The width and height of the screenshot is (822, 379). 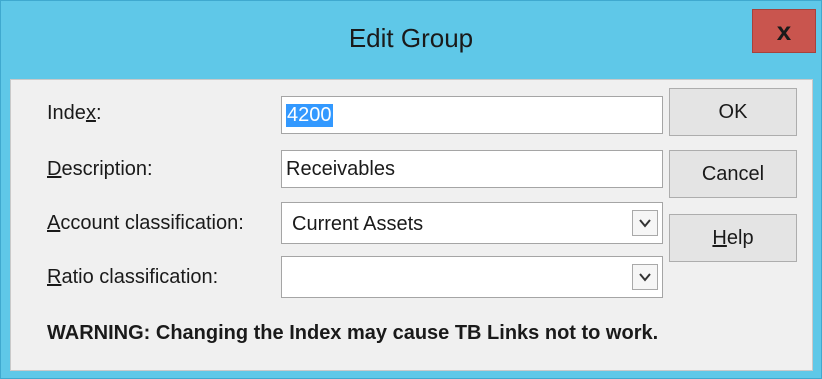 I want to click on account-classification-value: Current Assets, so click(x=358, y=224).